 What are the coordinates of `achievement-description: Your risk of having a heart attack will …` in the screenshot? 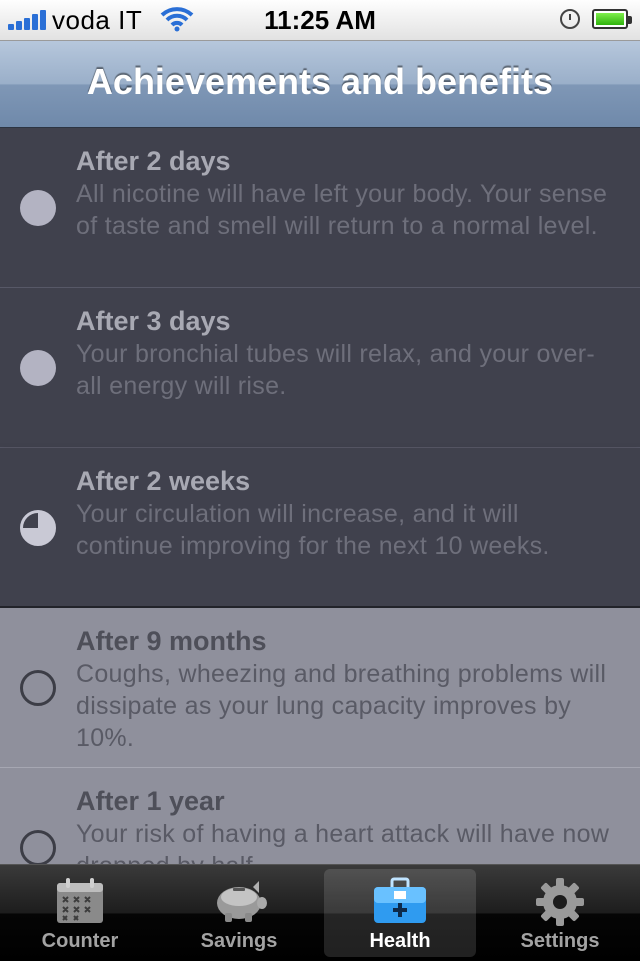 It's located at (343, 842).